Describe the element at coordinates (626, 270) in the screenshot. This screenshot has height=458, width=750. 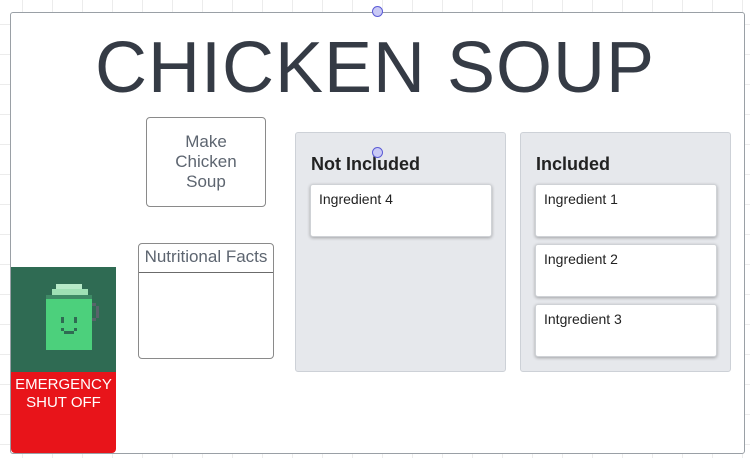
I see `ingredient-card: Ingredient 2` at that location.